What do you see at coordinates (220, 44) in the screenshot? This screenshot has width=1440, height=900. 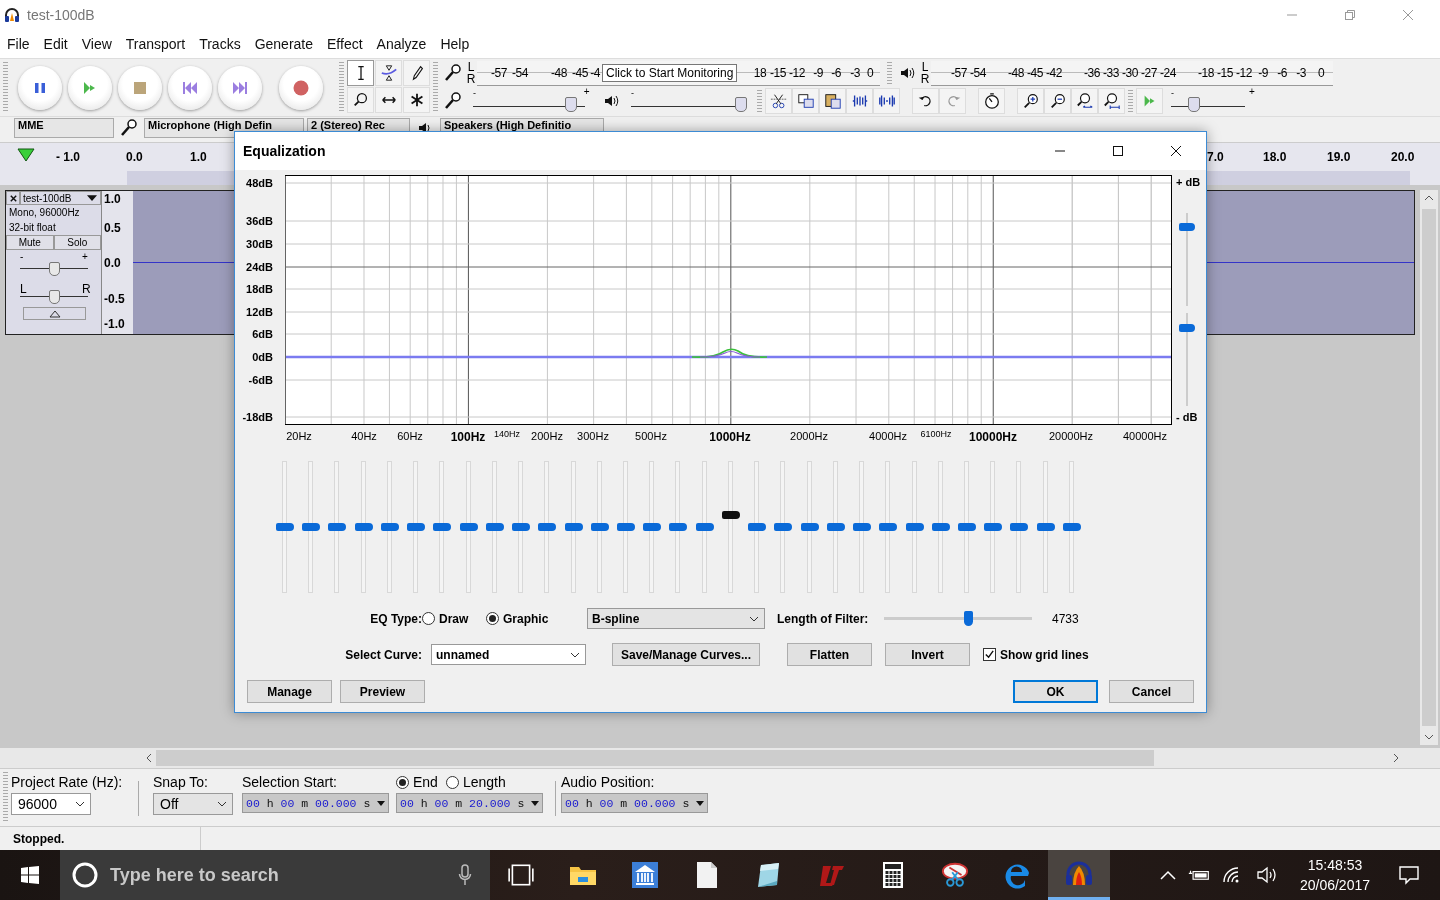 I see `menu-item: Tracks` at bounding box center [220, 44].